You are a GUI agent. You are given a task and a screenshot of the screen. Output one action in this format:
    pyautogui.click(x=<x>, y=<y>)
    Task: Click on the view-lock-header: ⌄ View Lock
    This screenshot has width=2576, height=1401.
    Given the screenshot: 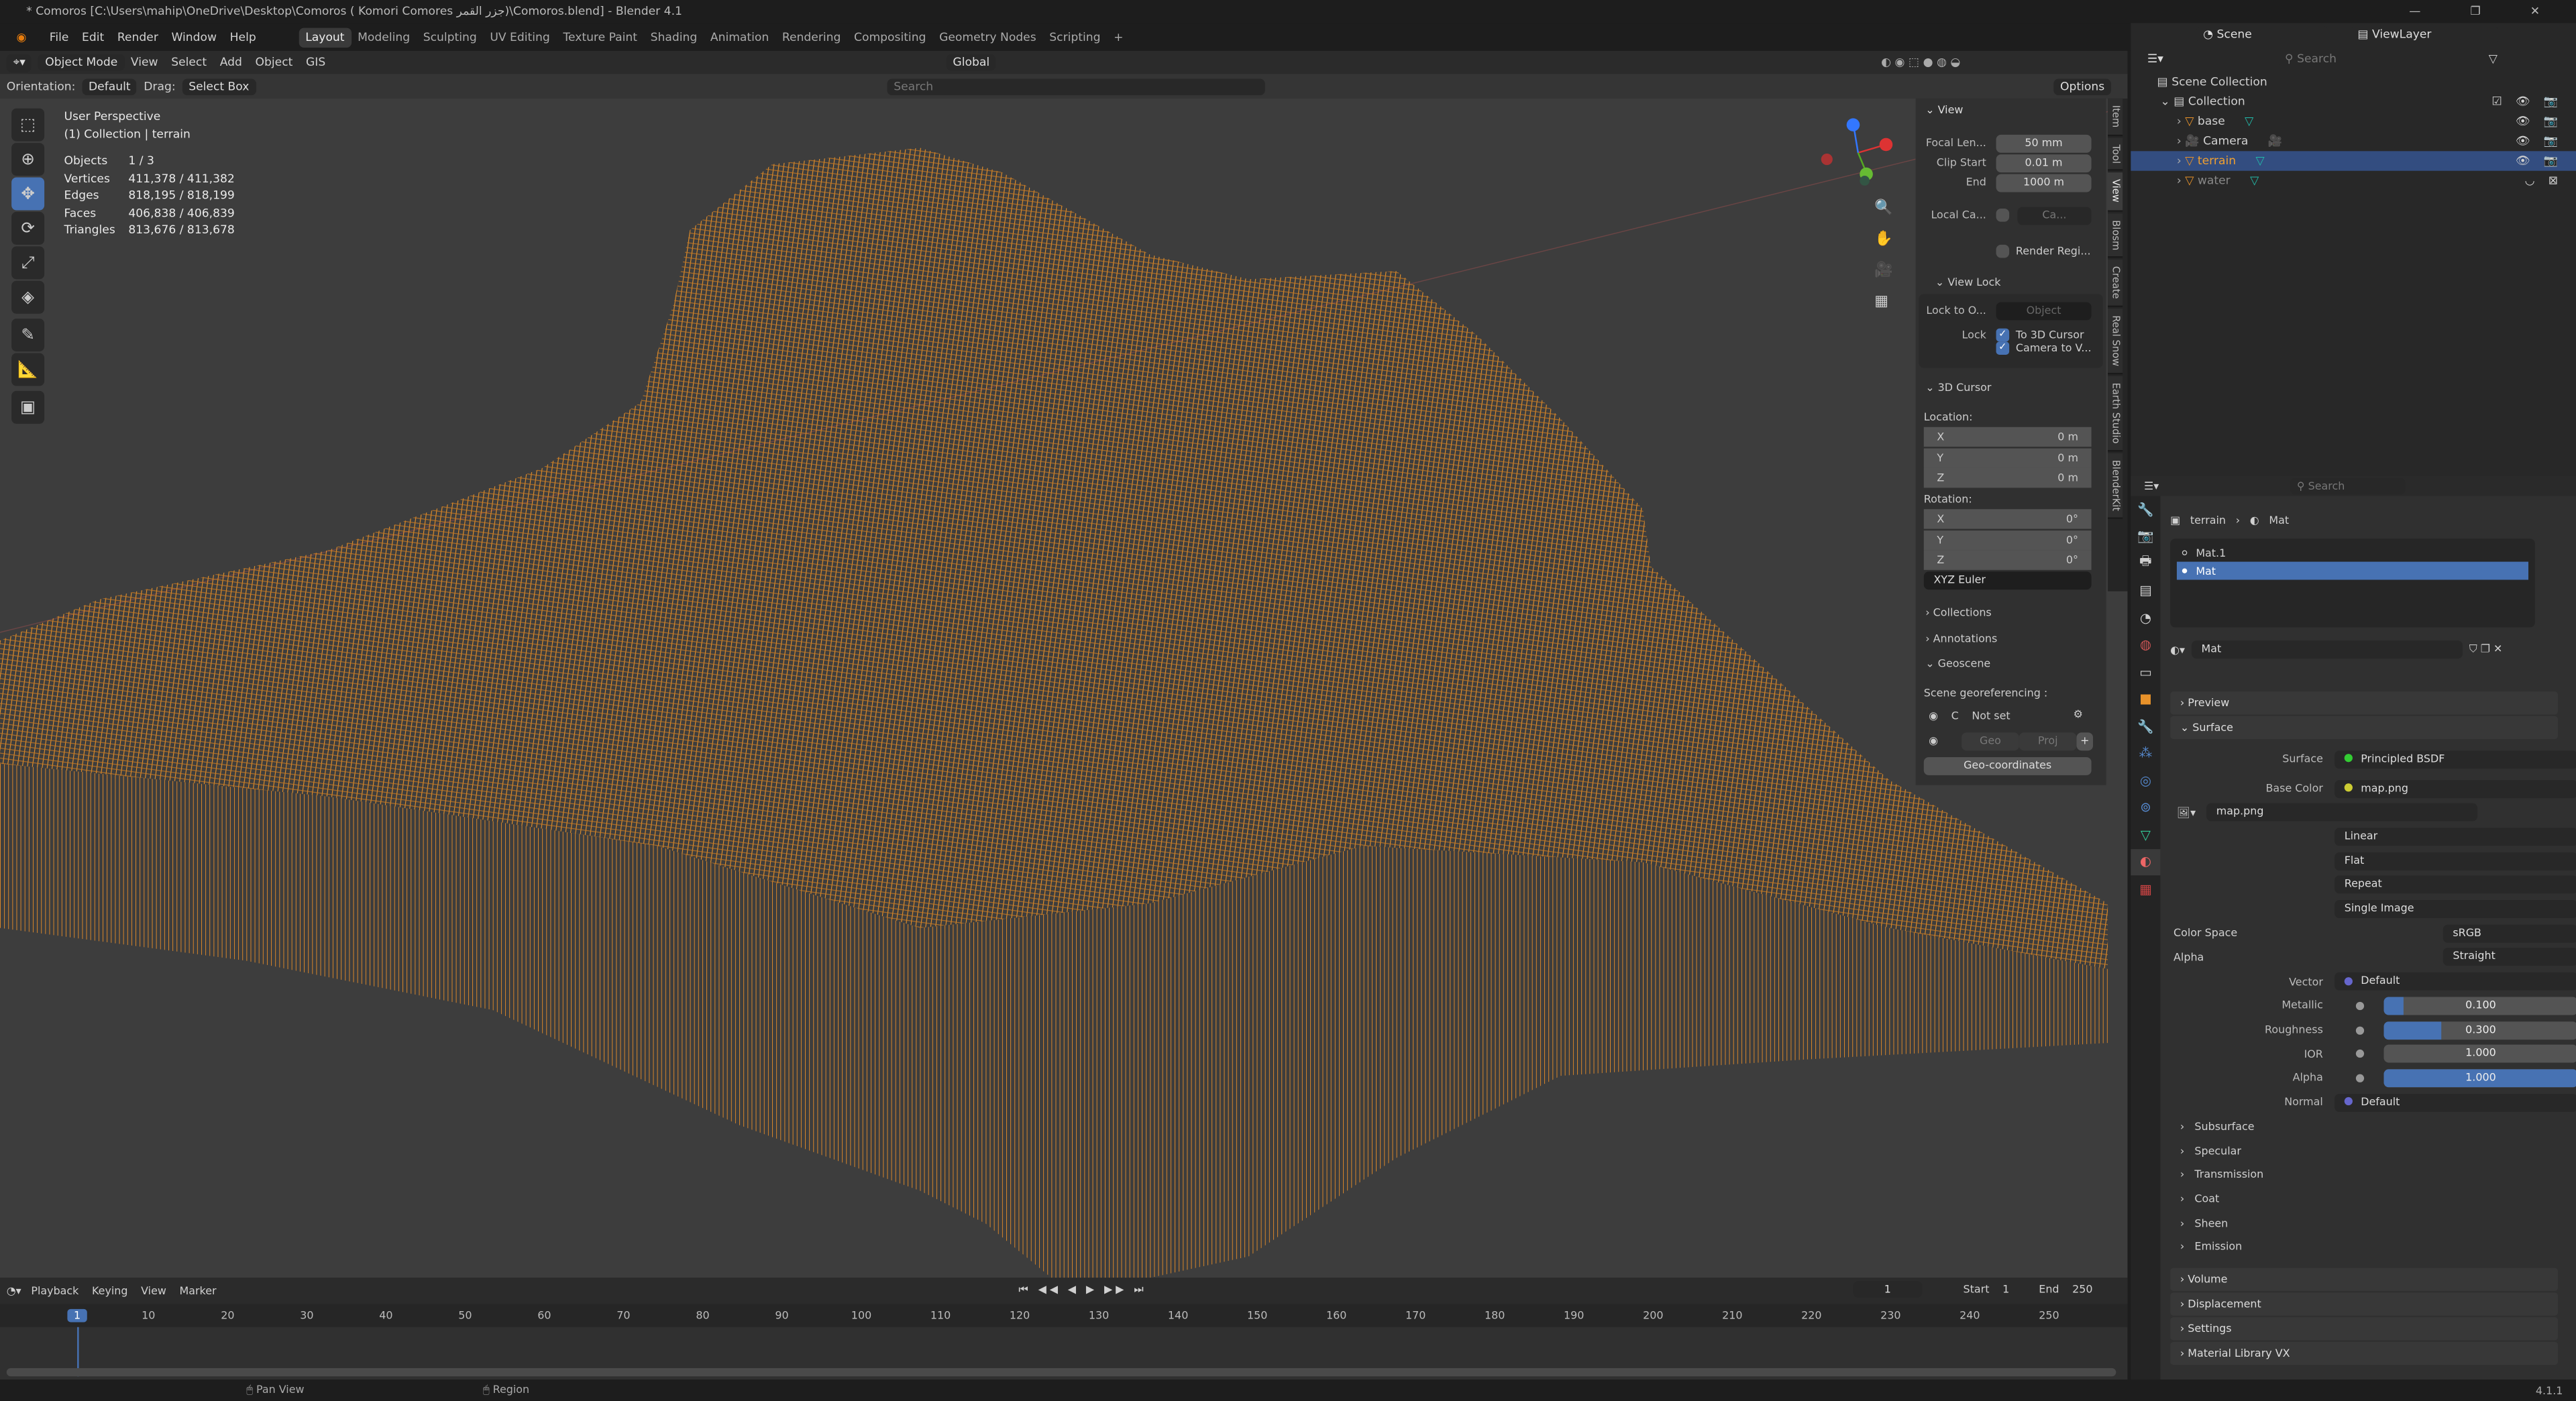 What is the action you would take?
    pyautogui.click(x=1968, y=282)
    